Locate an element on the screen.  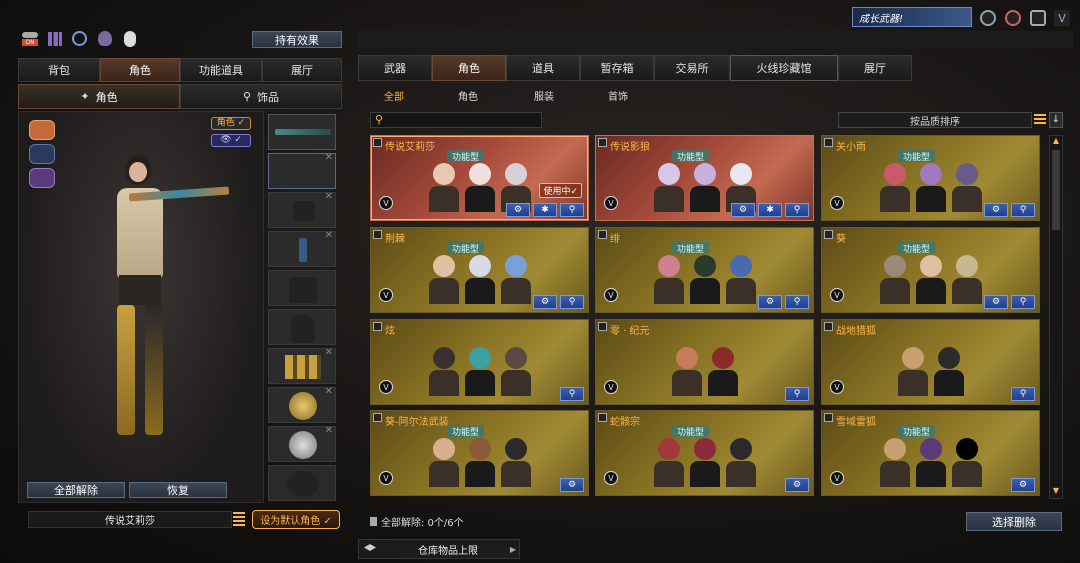
character-card: 炫 V ⚲ is located at coordinates (479, 362).